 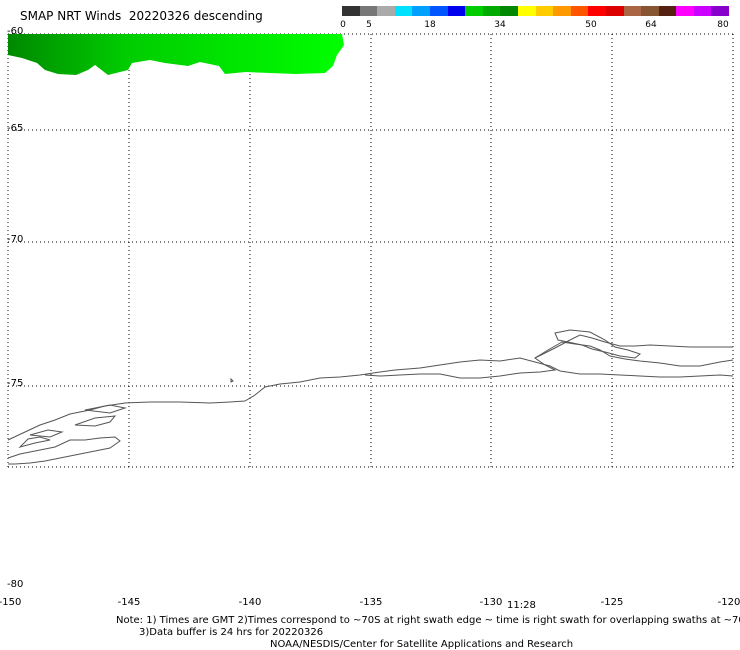 What do you see at coordinates (231, 632) in the screenshot?
I see `footnote-line-2: 3)Data buffer is 24 hrs for 20220326` at bounding box center [231, 632].